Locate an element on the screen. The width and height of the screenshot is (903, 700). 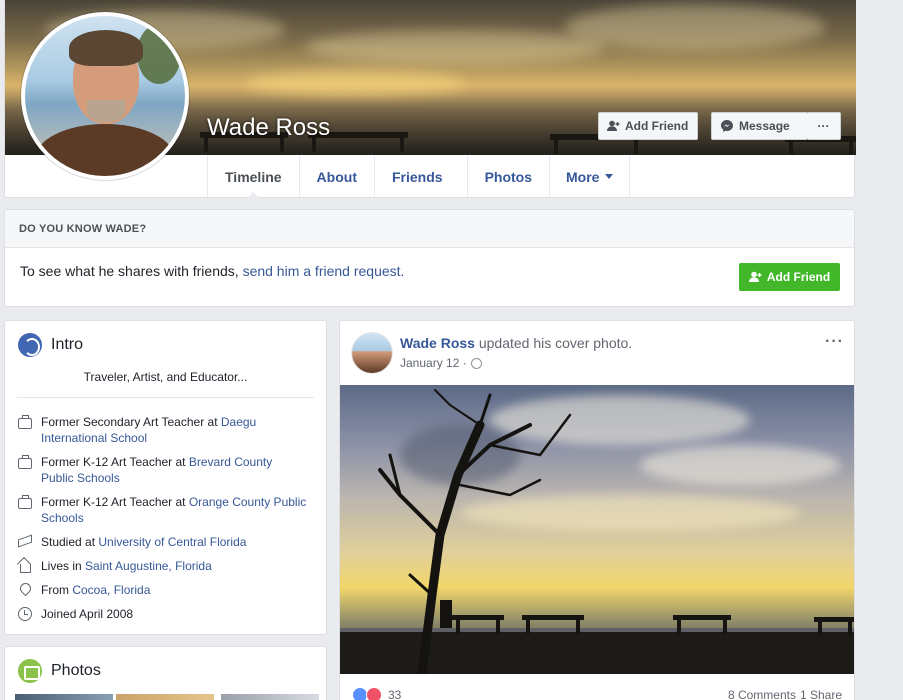
post-date: January 12 · is located at coordinates (441, 363).